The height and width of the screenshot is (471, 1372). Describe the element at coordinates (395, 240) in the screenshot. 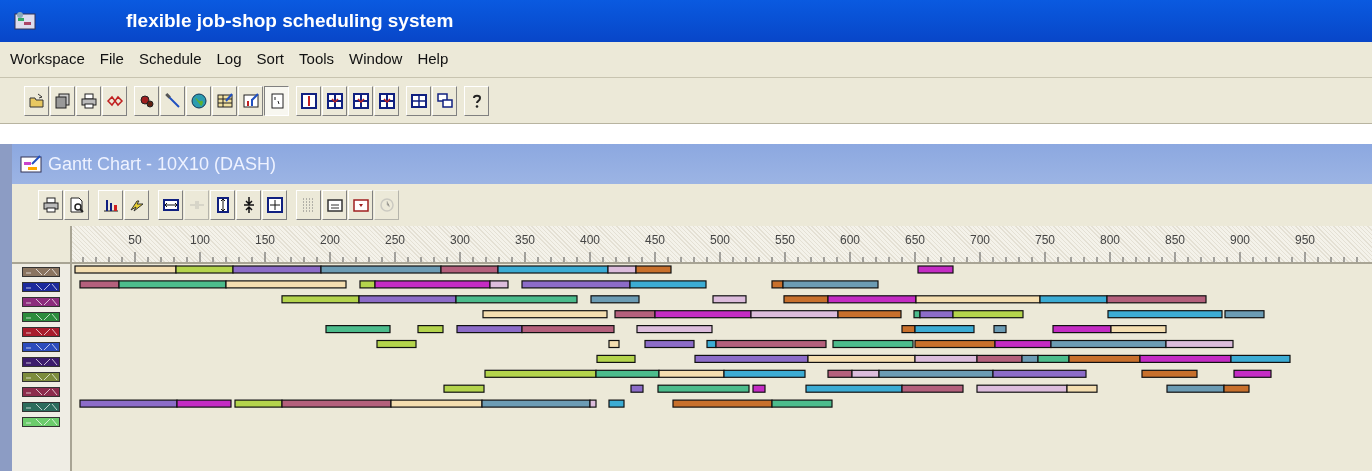

I see `ruler-label: 250` at that location.